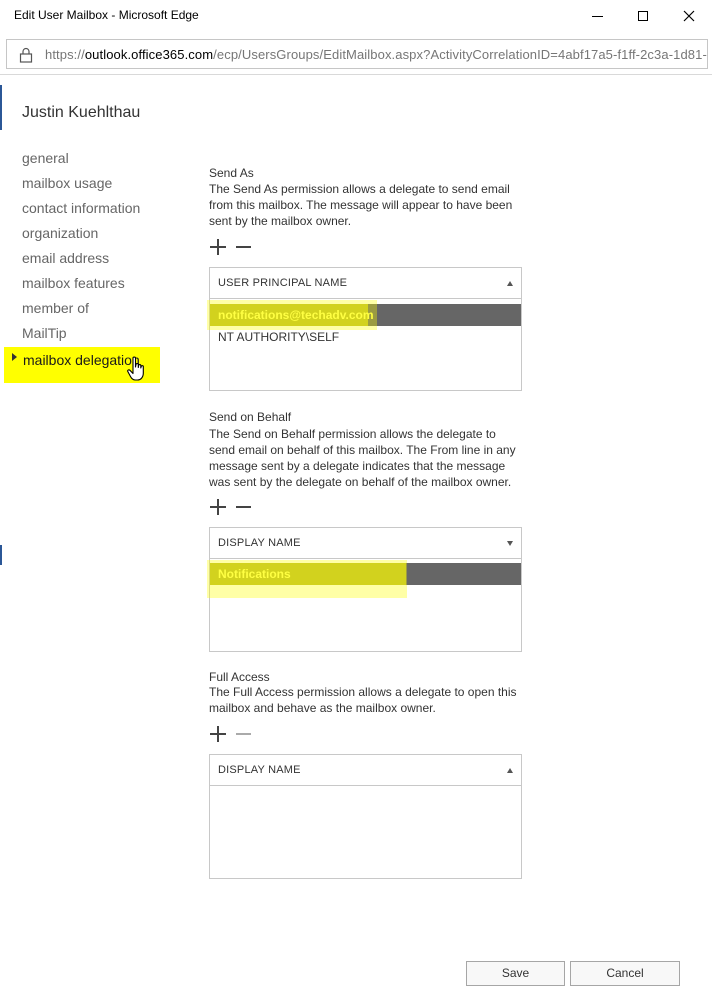 This screenshot has height=1004, width=712. I want to click on column-header-label: USER PRINCIPAL NAME, so click(283, 283).